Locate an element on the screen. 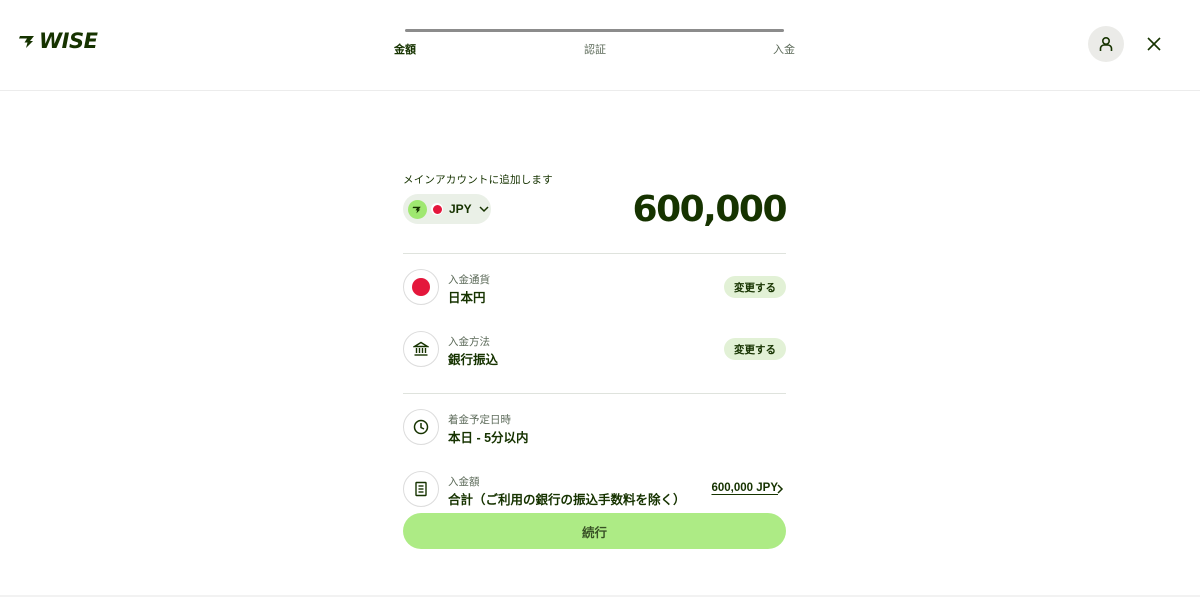  currency-flag is located at coordinates (421, 287).